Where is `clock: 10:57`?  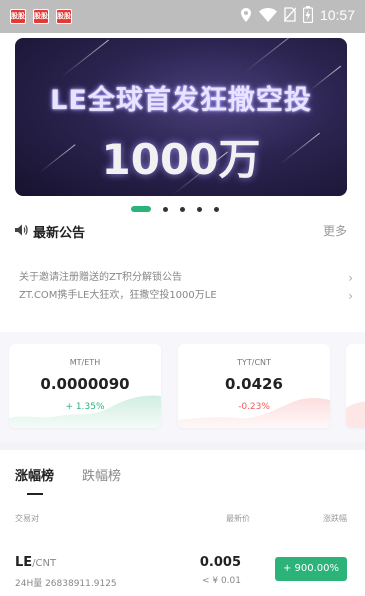
clock: 10:57 is located at coordinates (337, 14).